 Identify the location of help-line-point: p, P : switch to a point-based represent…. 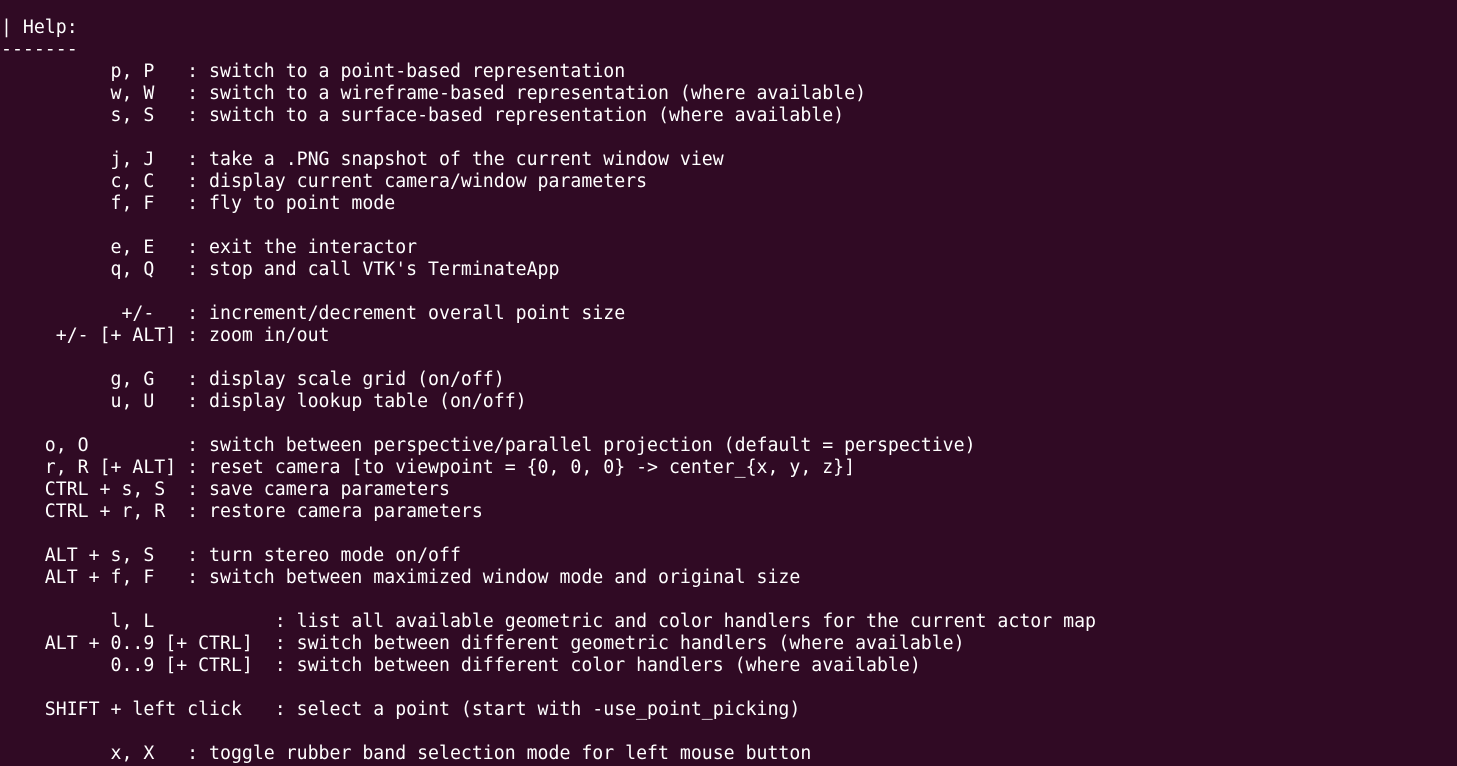
(313, 71).